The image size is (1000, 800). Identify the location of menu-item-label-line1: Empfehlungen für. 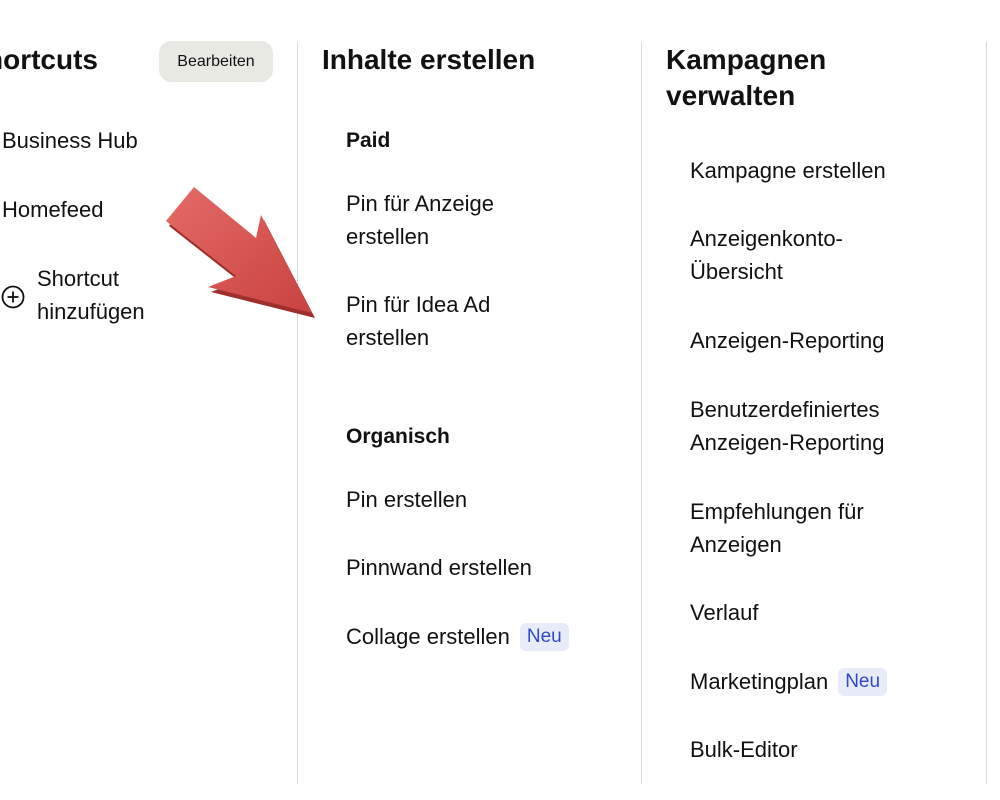
(777, 511).